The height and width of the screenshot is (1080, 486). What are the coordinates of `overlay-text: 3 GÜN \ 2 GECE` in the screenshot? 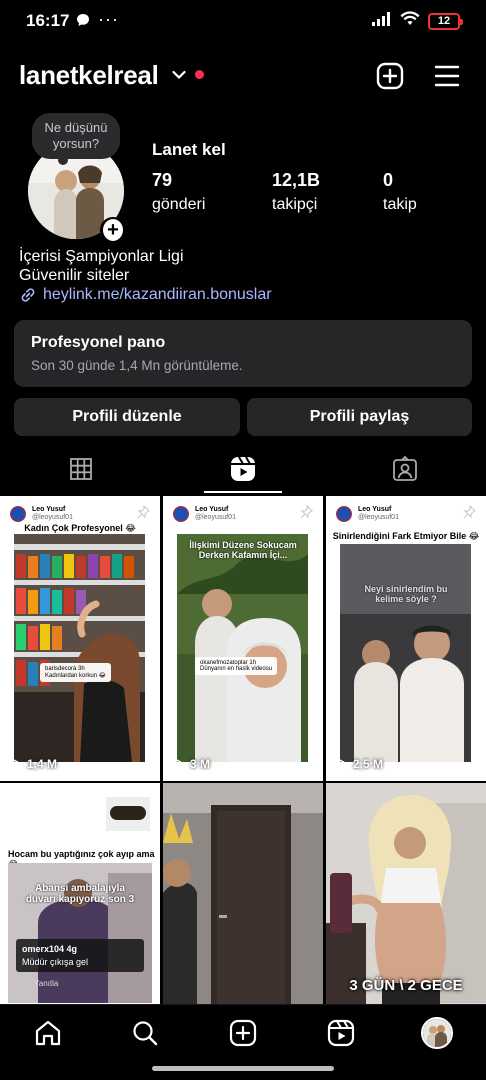 It's located at (406, 985).